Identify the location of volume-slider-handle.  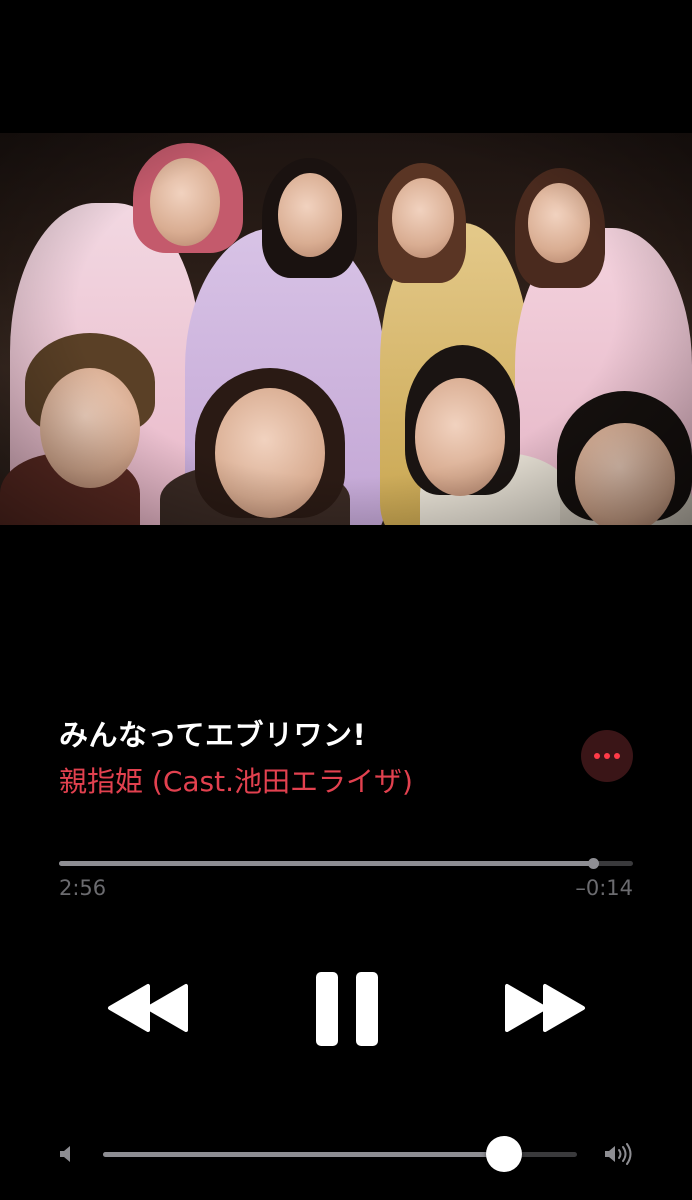
(503, 1154).